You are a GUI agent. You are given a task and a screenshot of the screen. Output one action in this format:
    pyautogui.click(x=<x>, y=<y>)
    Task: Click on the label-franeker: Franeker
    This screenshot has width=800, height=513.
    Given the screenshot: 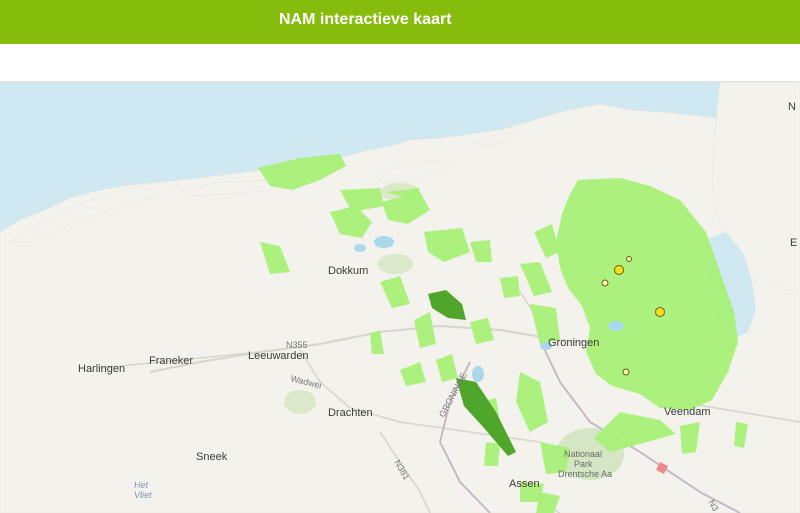 What is the action you would take?
    pyautogui.click(x=171, y=361)
    